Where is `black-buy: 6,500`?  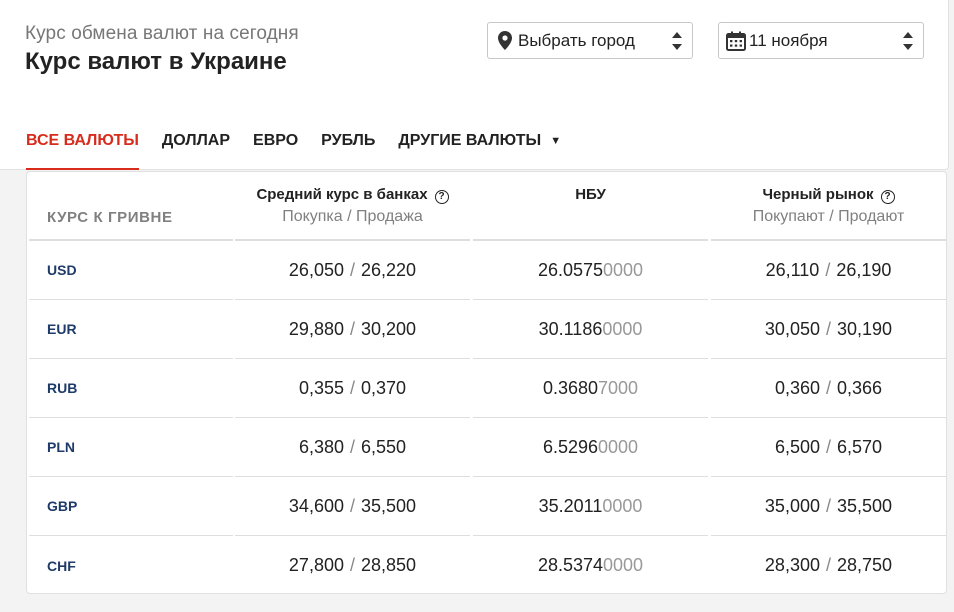 black-buy: 6,500 is located at coordinates (797, 446).